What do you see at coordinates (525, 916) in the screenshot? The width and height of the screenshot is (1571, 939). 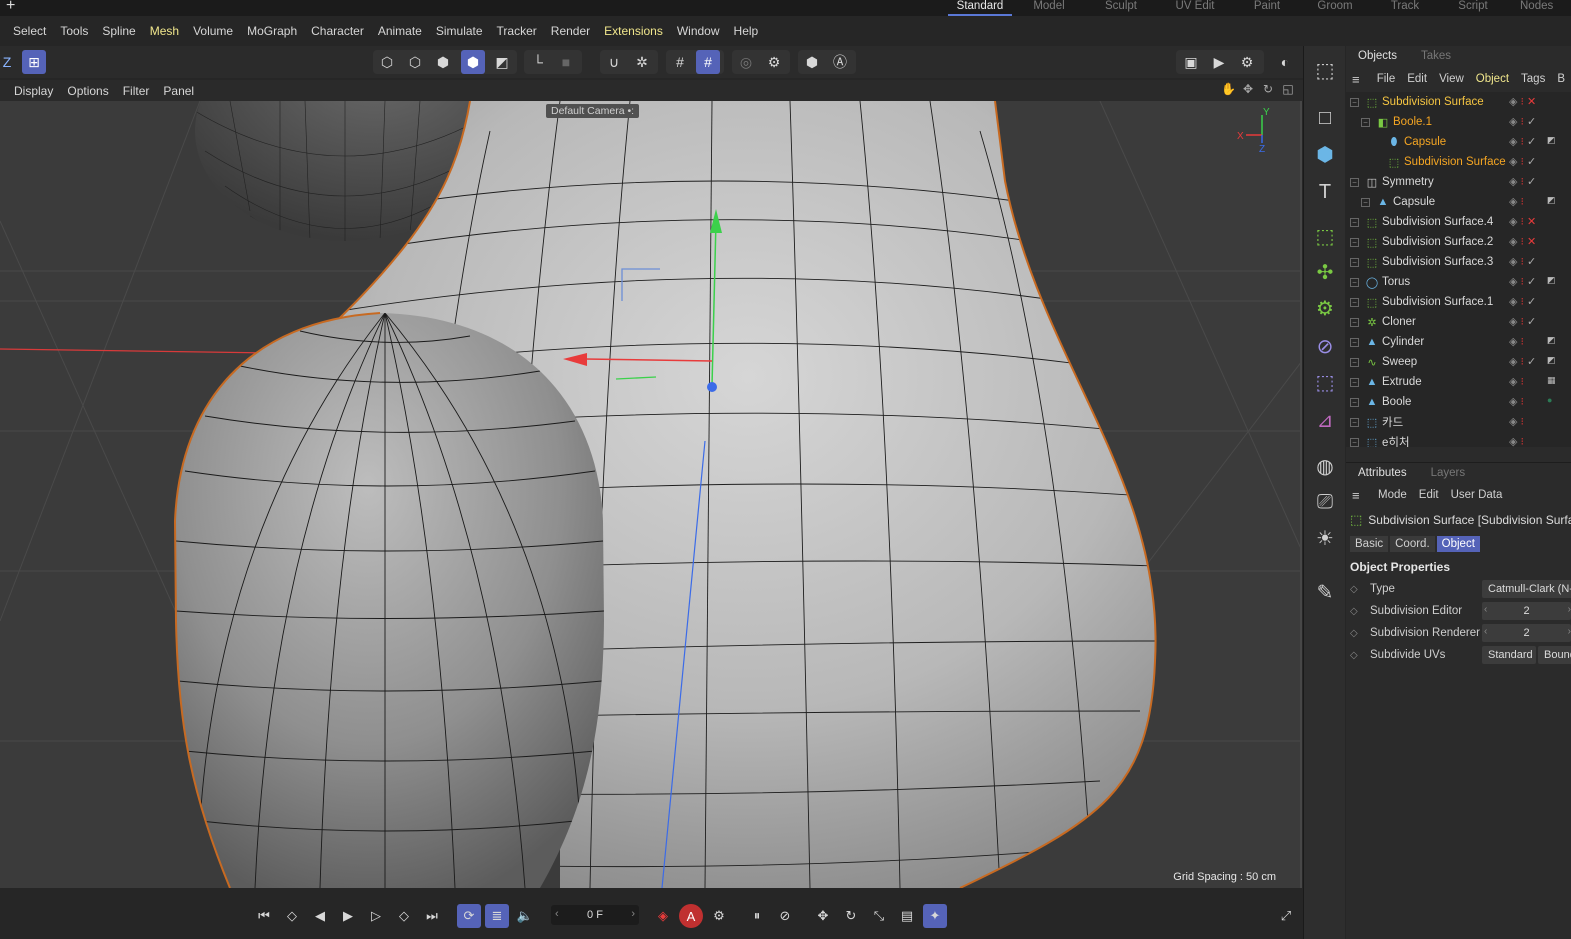 I see `sound-icon: 🔈` at bounding box center [525, 916].